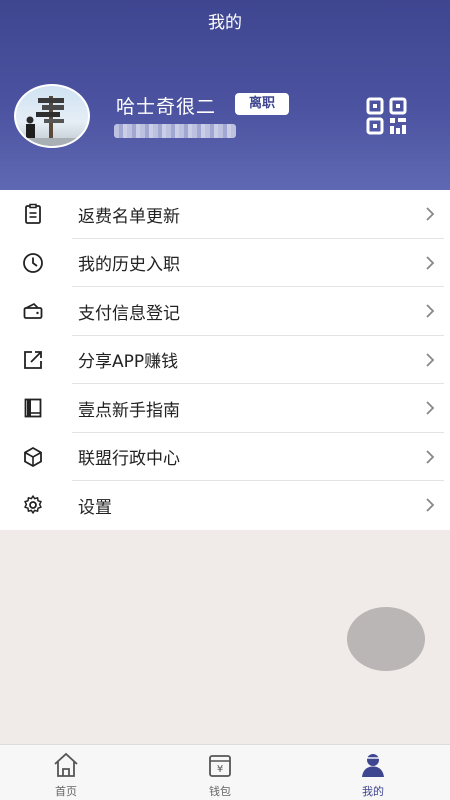 The height and width of the screenshot is (800, 450). What do you see at coordinates (129, 410) in the screenshot?
I see `menu-item-label: 壹点新手指南` at bounding box center [129, 410].